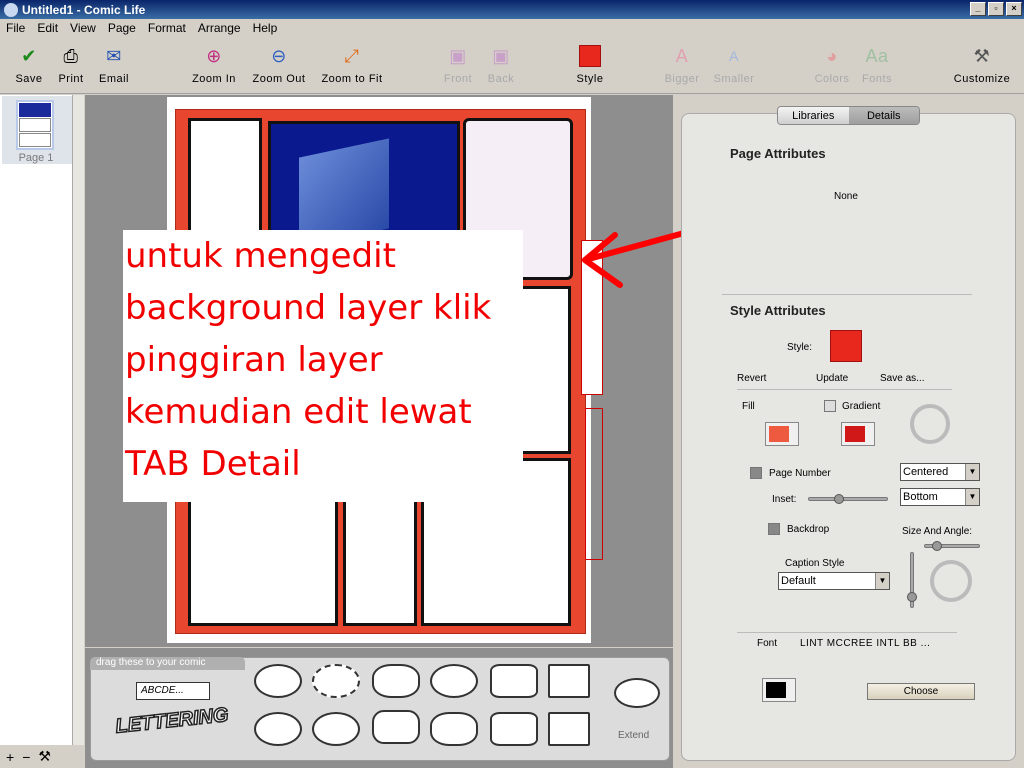  I want to click on page-tools-icon: ⚒, so click(44, 756).